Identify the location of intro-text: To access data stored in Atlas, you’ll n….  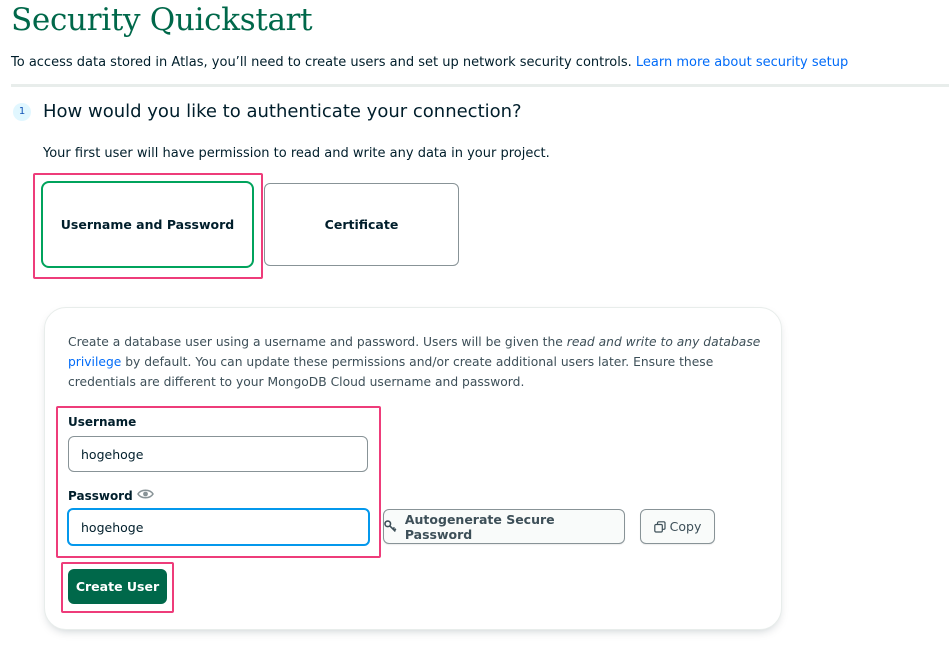
(429, 62).